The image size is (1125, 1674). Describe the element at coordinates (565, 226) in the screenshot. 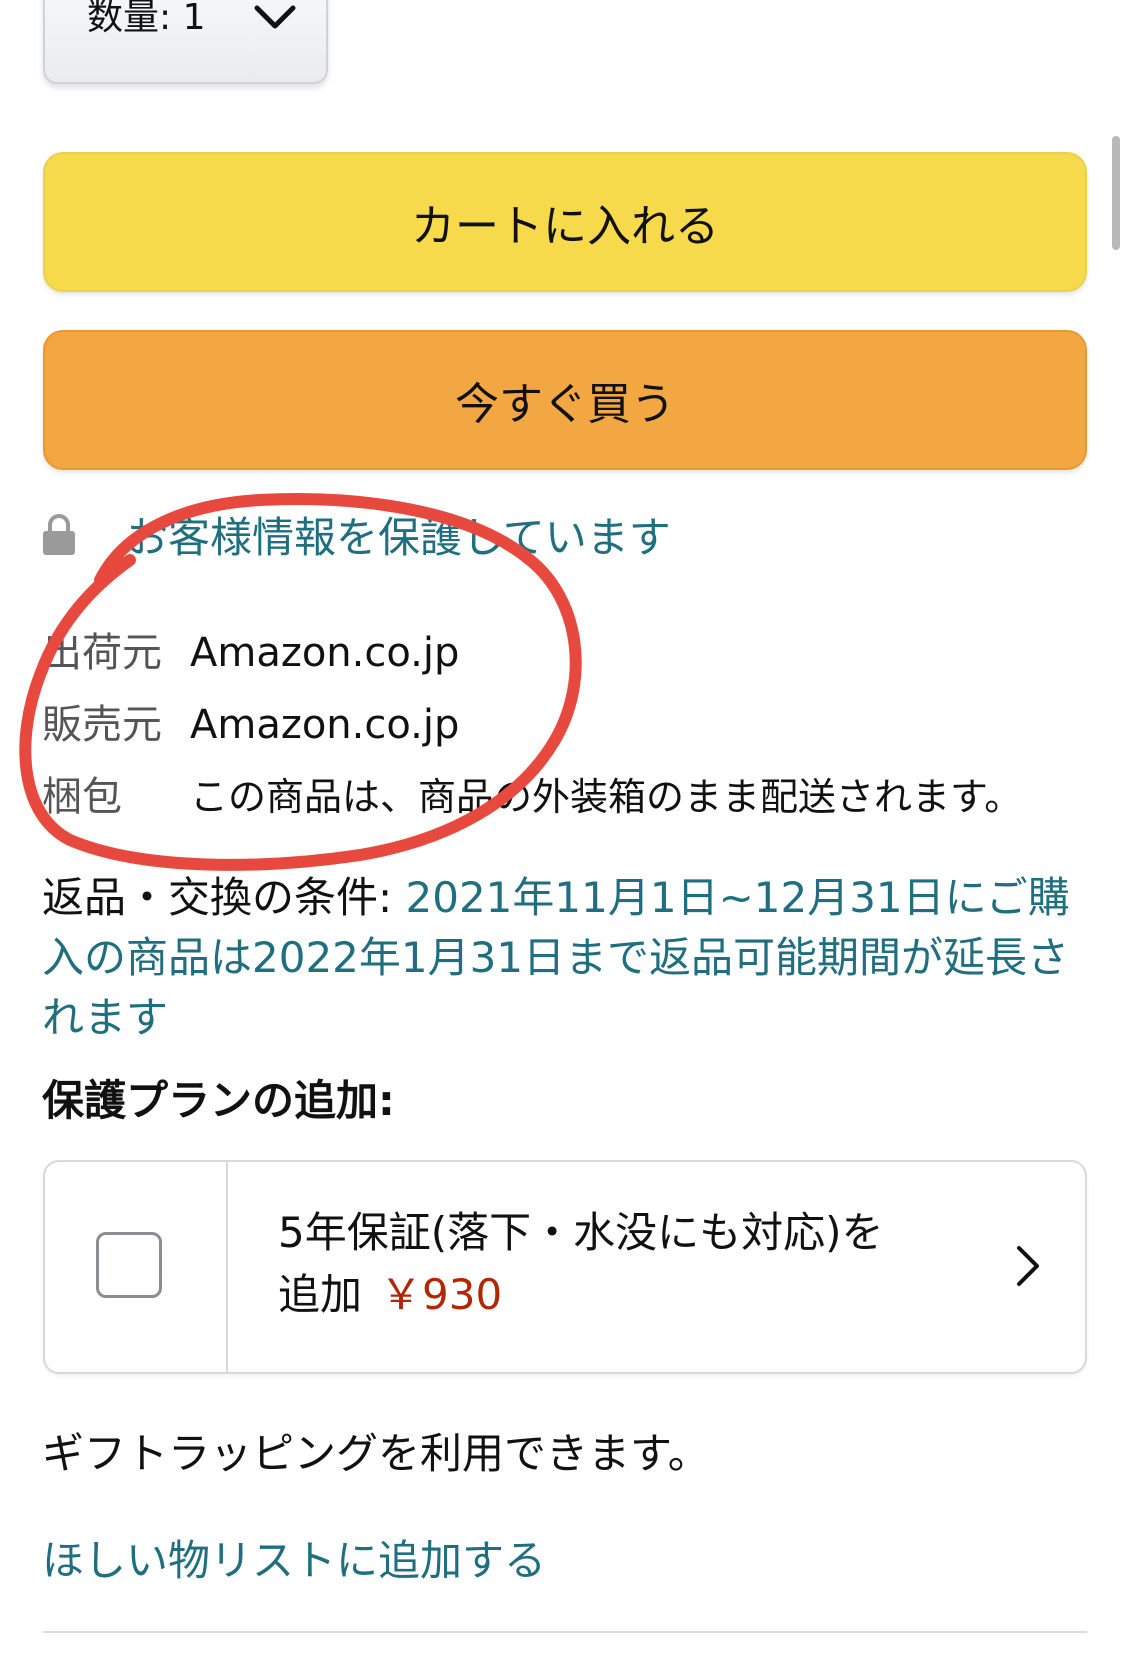

I see `add-to-cart-label: カートに入れる` at that location.